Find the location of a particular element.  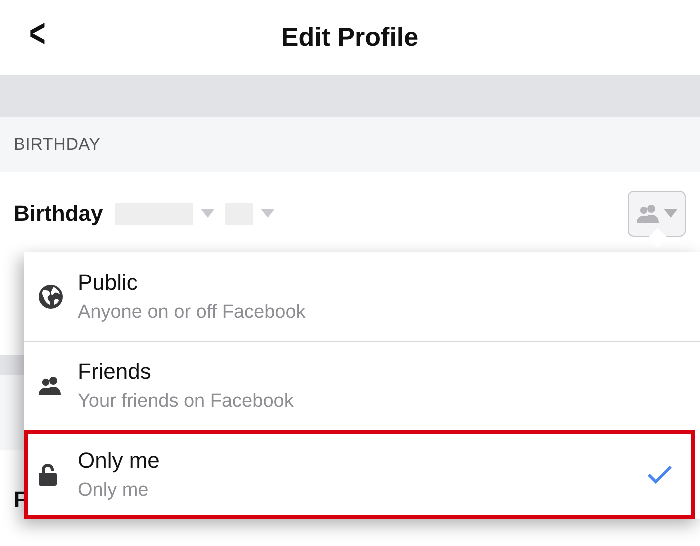

option-subtitle: Your friends on Facebook is located at coordinates (186, 402).